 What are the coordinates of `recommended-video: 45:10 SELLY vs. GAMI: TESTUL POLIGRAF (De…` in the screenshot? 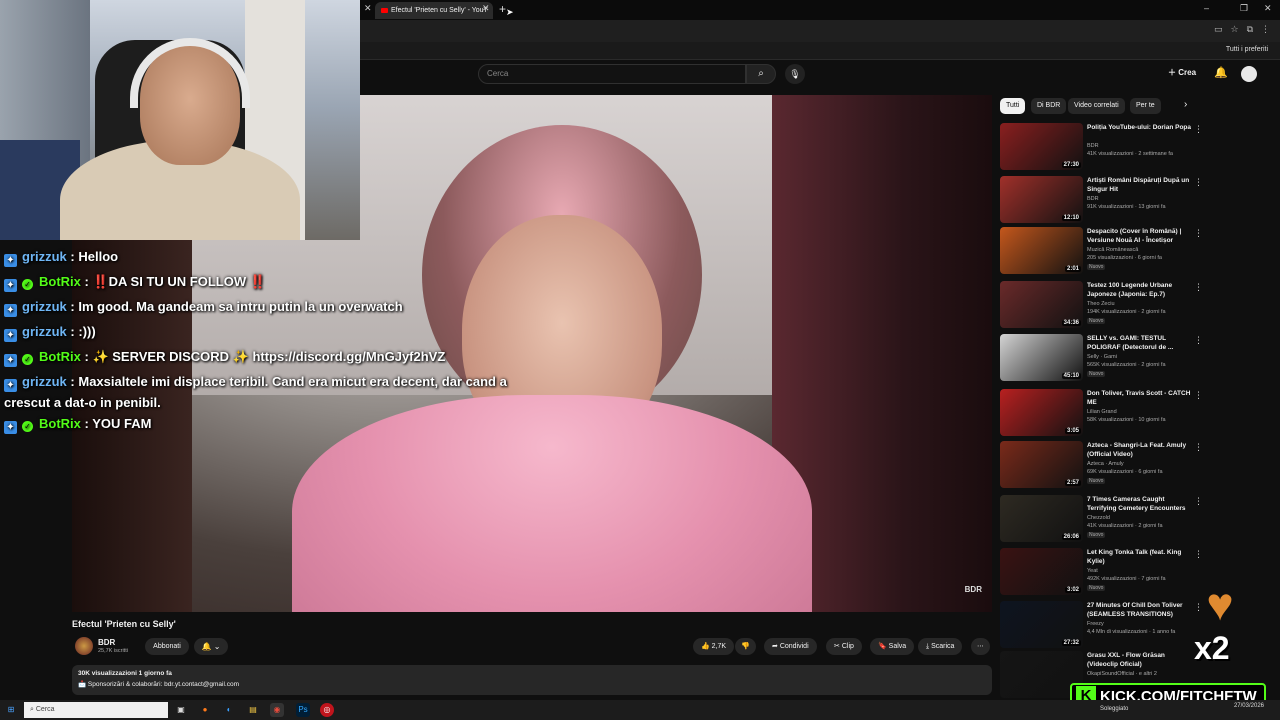 It's located at (1135, 359).